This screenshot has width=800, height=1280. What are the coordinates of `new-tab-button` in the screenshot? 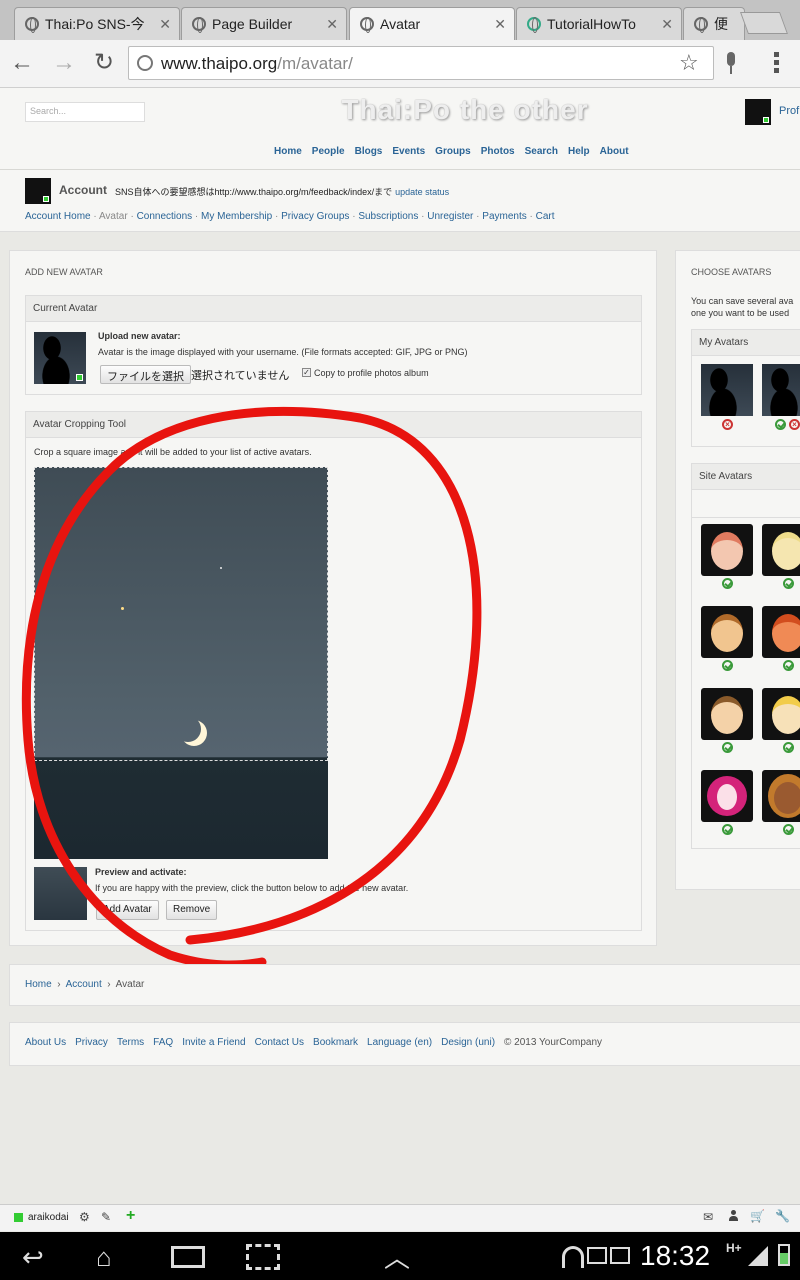 It's located at (764, 23).